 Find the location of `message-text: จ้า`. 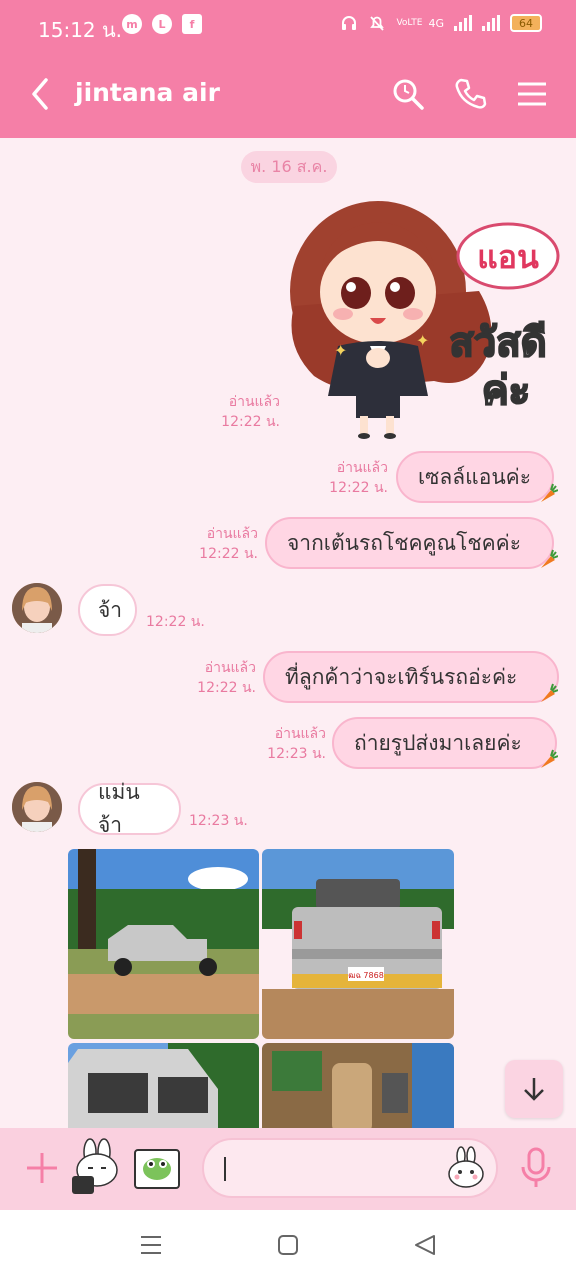

message-text: จ้า is located at coordinates (110, 609).